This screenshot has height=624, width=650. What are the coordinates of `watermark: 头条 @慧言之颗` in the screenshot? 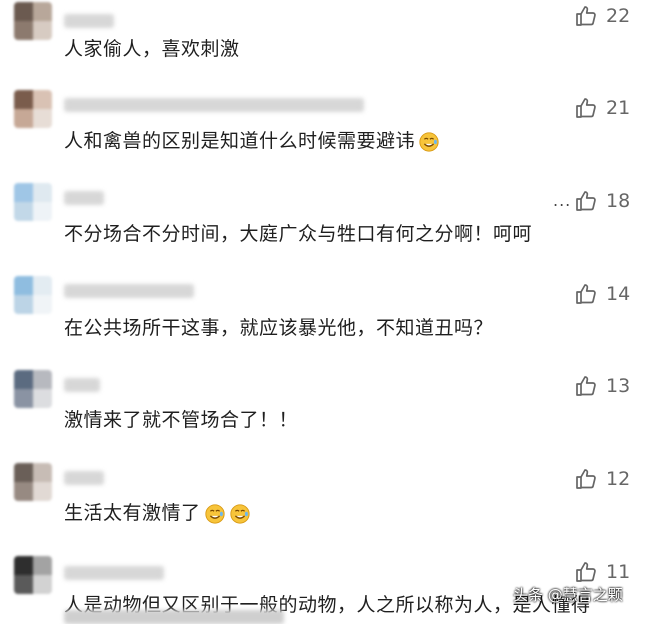 It's located at (568, 595).